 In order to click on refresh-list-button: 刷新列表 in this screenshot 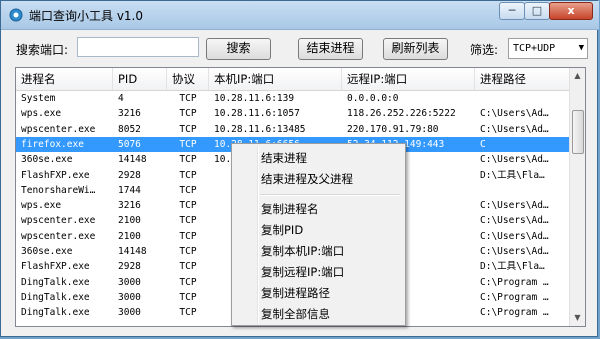, I will do `click(415, 49)`.